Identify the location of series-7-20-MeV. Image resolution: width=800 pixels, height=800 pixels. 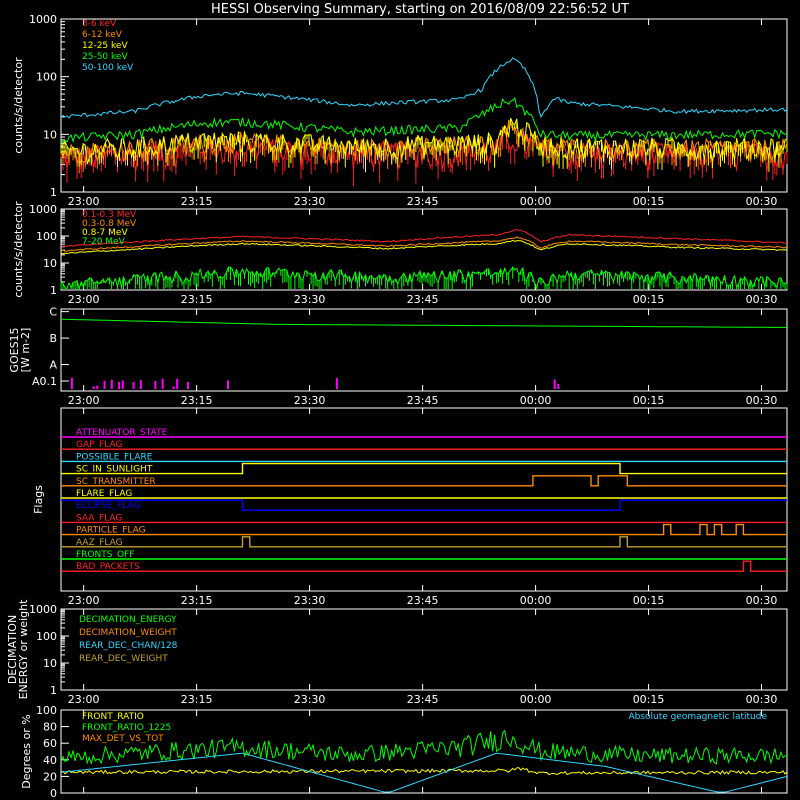
(424, 278).